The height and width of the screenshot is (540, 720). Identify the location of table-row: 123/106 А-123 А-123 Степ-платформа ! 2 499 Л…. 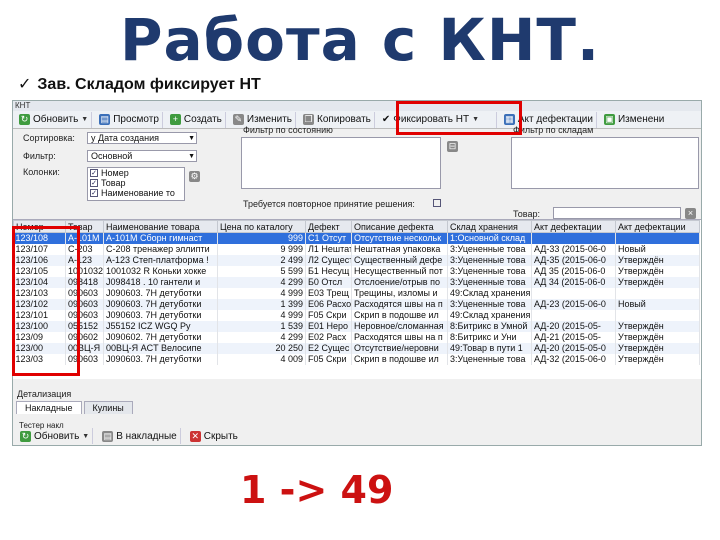
(356, 260).